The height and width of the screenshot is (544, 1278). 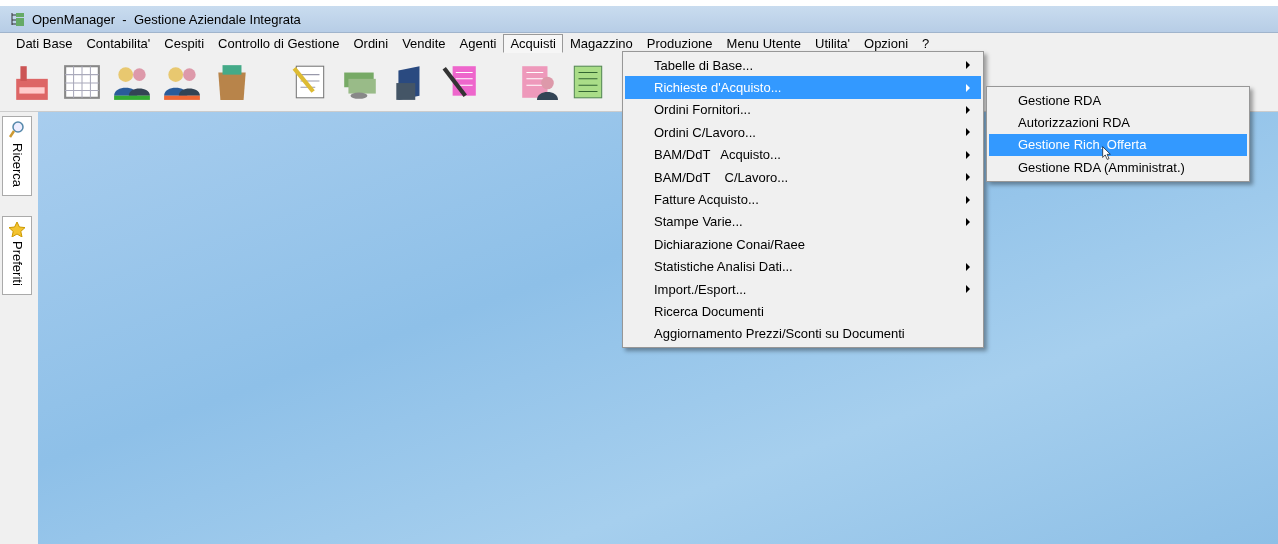 What do you see at coordinates (44, 43) in the screenshot?
I see `menu-item: Dati Base` at bounding box center [44, 43].